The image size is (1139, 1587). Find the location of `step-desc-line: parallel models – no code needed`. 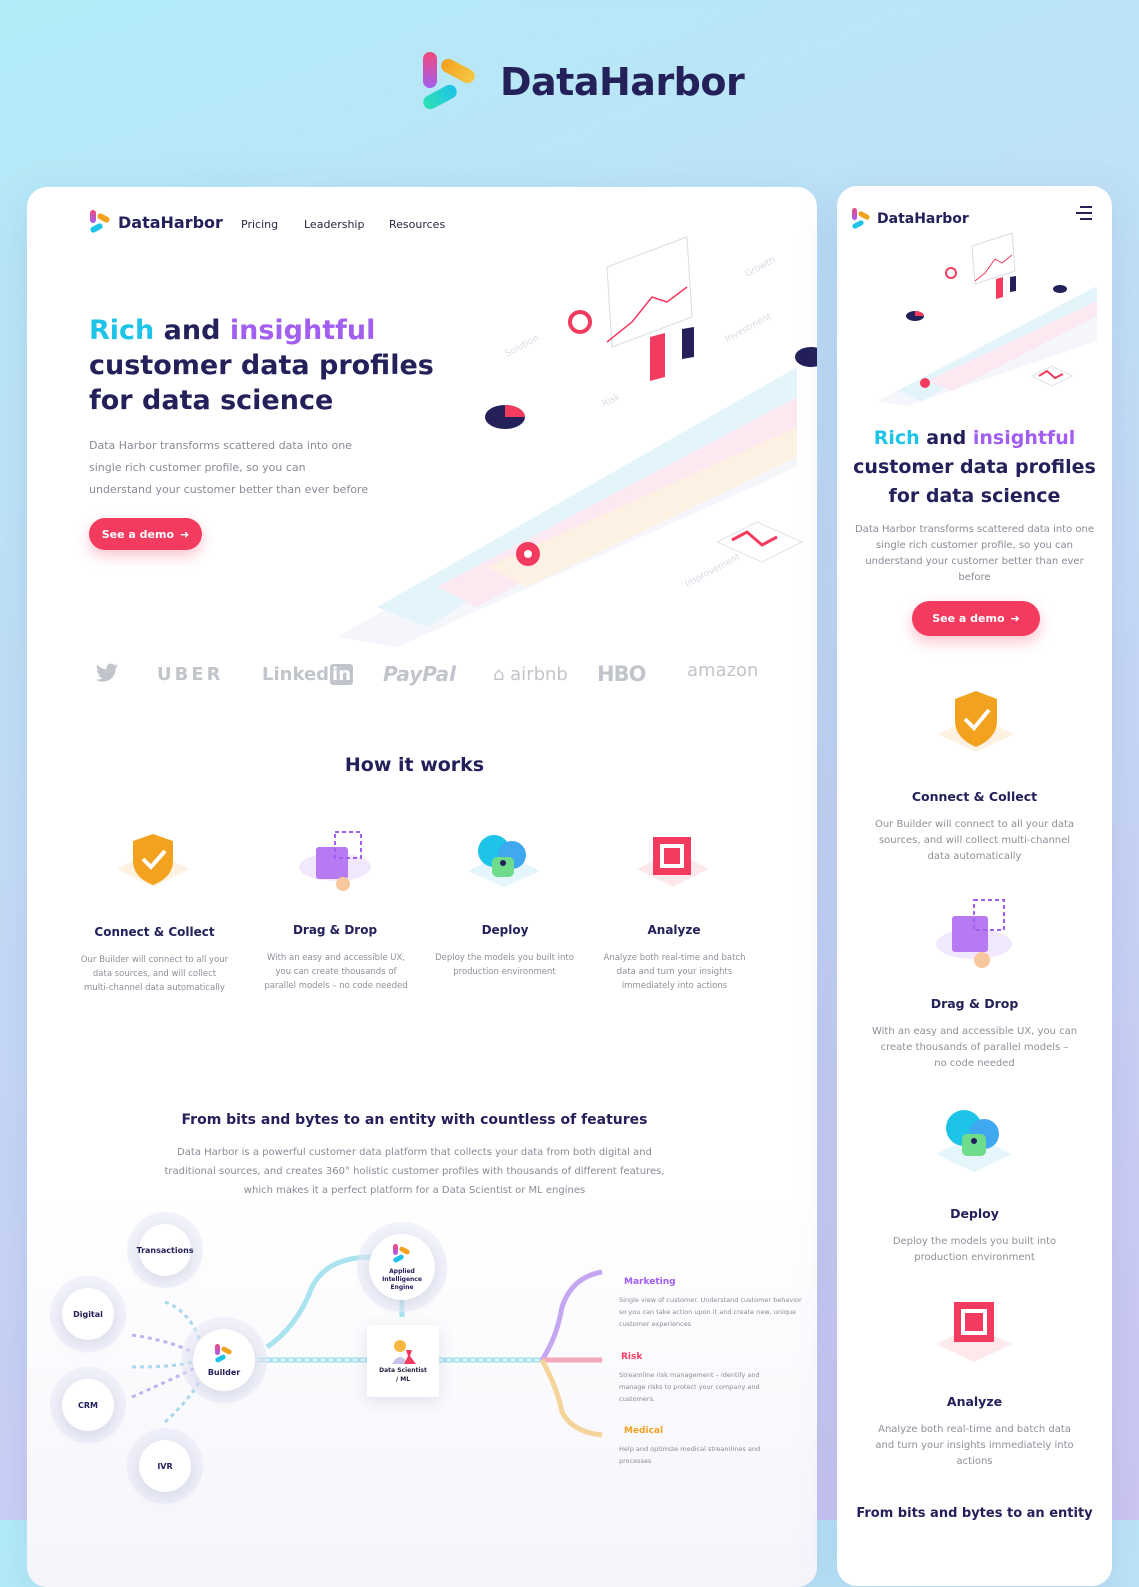

step-desc-line: parallel models – no code needed is located at coordinates (336, 986).